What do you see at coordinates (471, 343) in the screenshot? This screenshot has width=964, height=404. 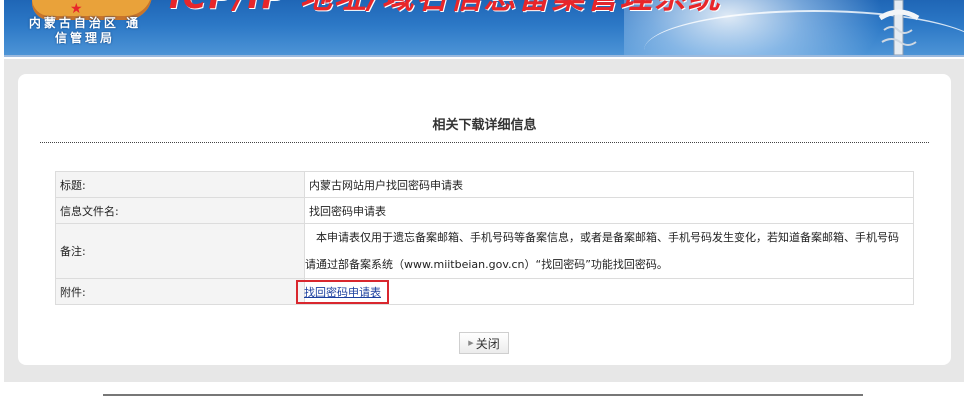 I see `triangle-right-icon: ▶` at bounding box center [471, 343].